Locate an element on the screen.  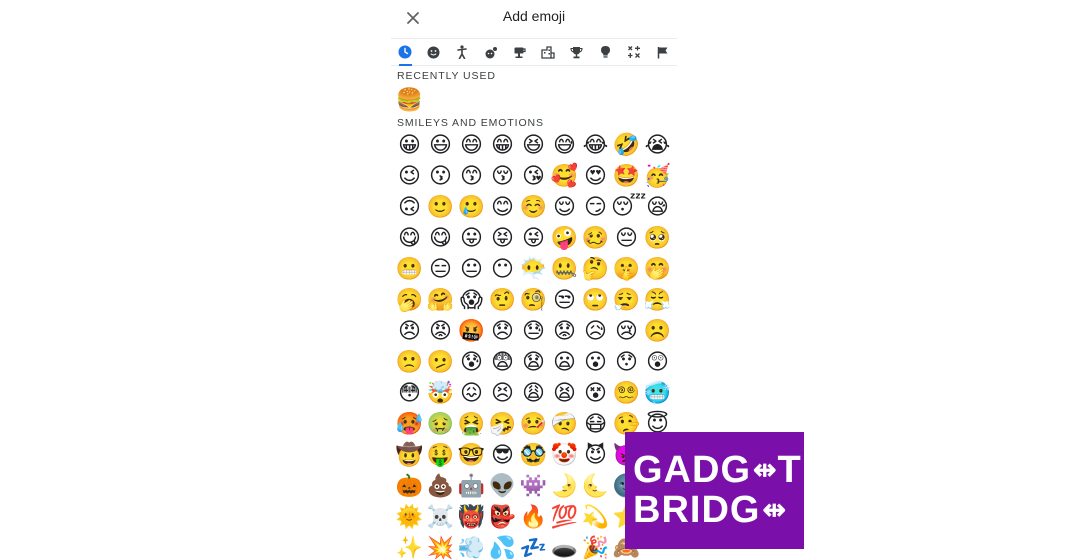
emoji-cell: 😳 is located at coordinates (409, 393).